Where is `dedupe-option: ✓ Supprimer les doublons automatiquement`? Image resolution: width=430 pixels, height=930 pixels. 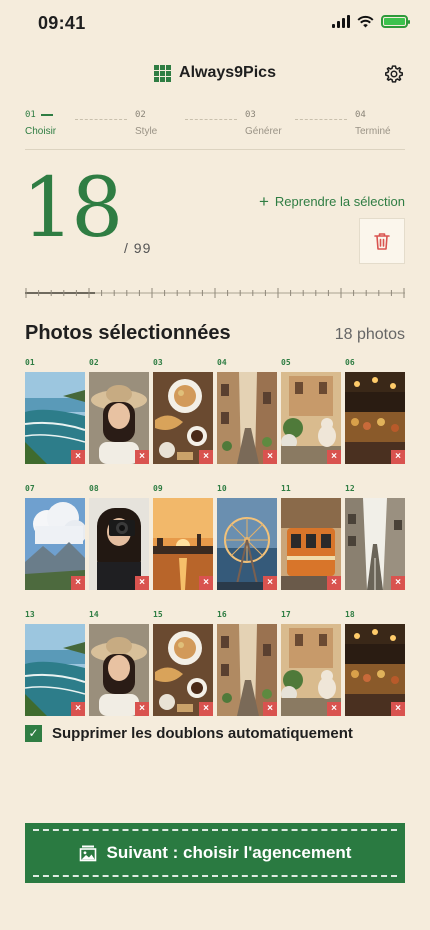 dedupe-option: ✓ Supprimer les doublons automatiquement is located at coordinates (189, 733).